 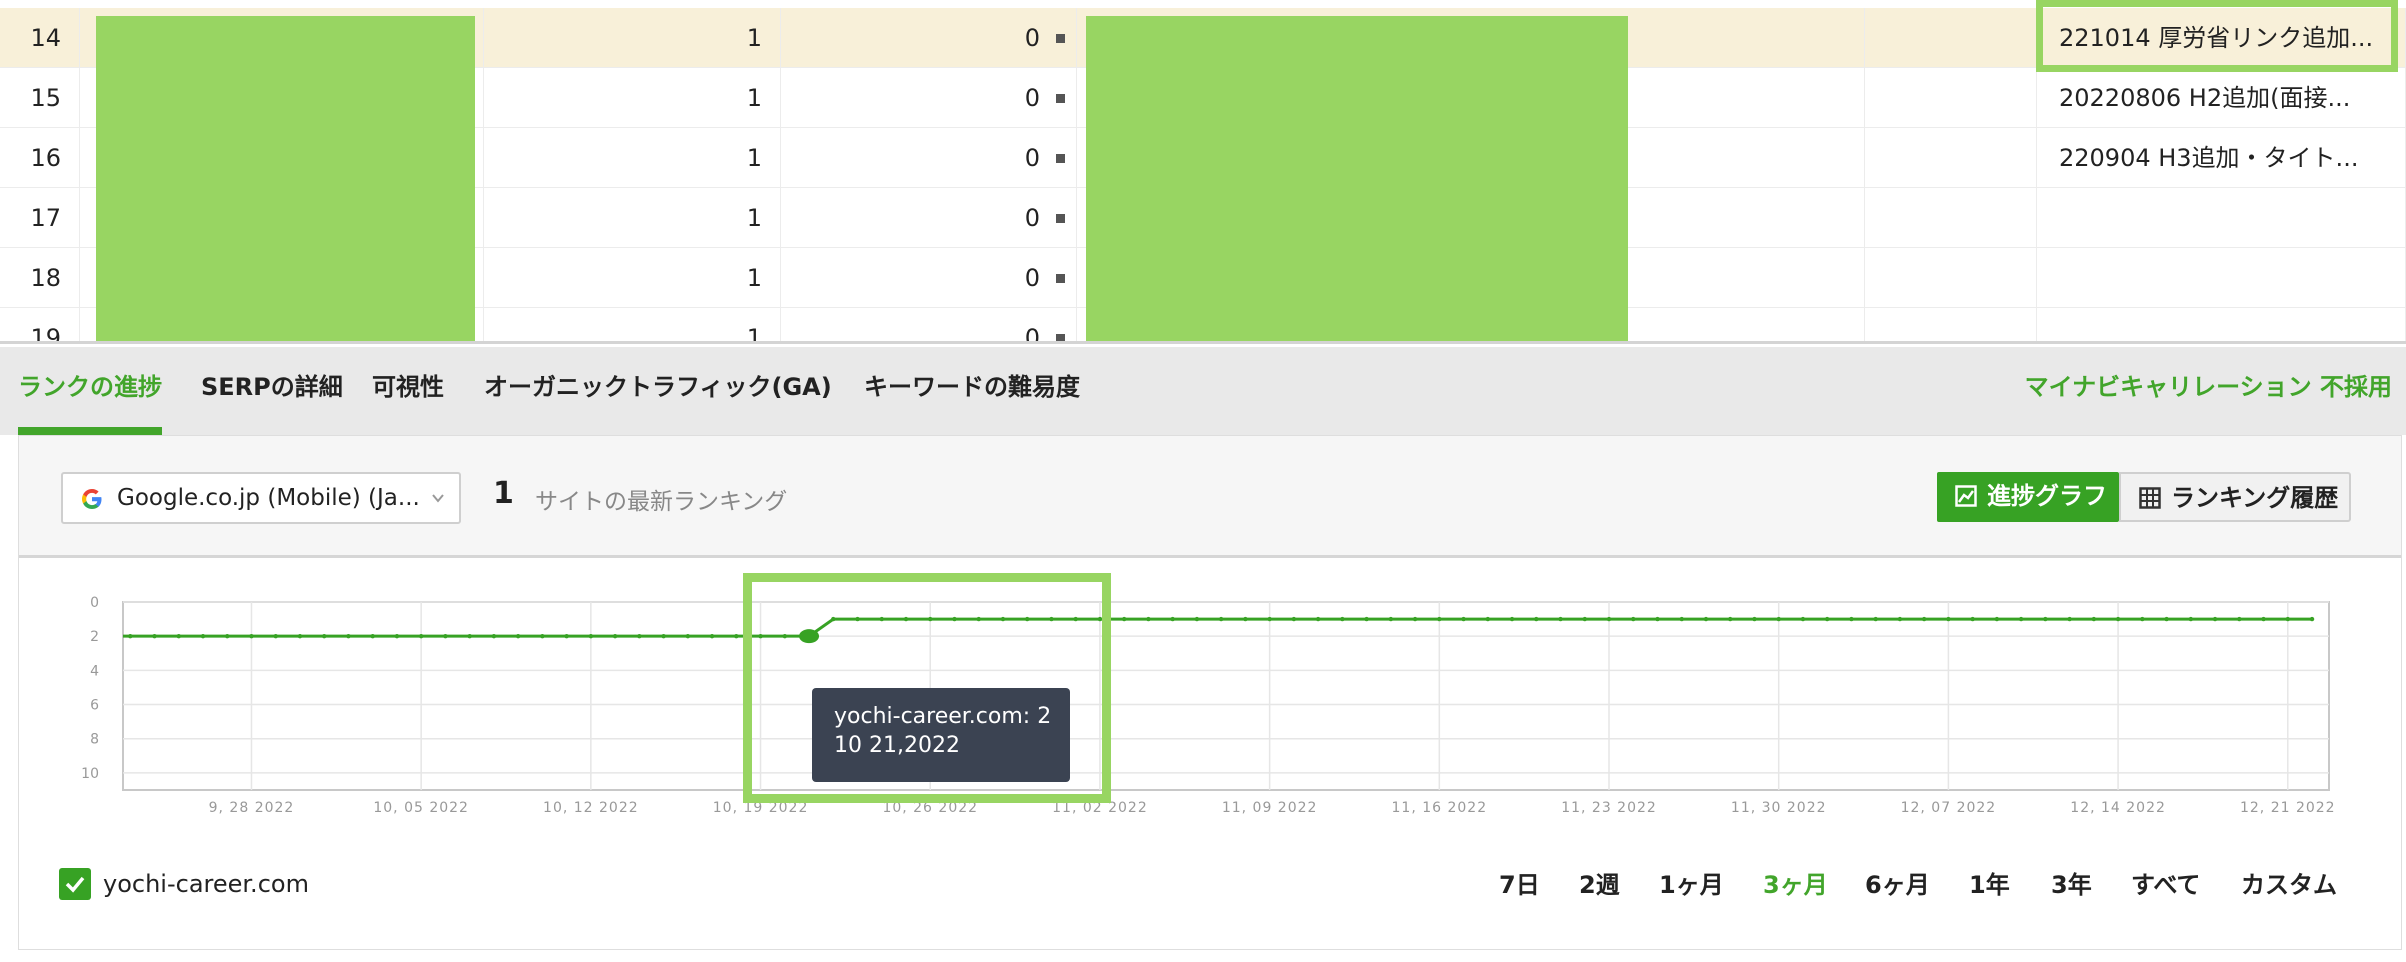 What do you see at coordinates (1691, 885) in the screenshot?
I see `range-1-month: 1ヶ月` at bounding box center [1691, 885].